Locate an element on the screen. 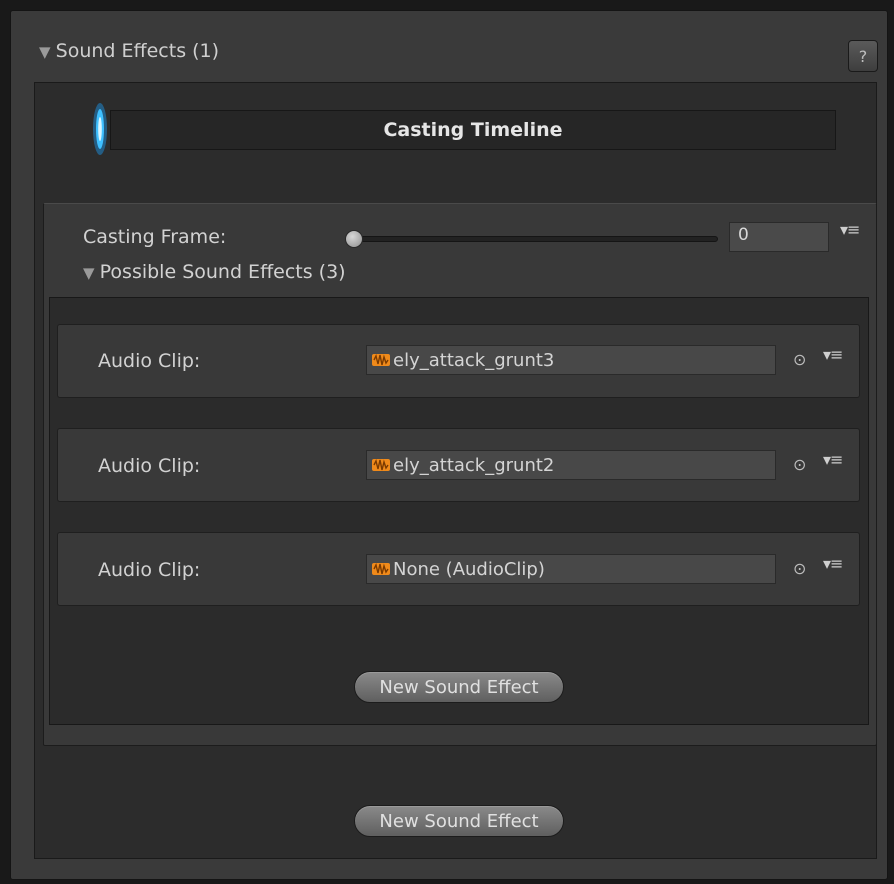 This screenshot has height=884, width=894. casting-frame-field: 0 is located at coordinates (779, 237).